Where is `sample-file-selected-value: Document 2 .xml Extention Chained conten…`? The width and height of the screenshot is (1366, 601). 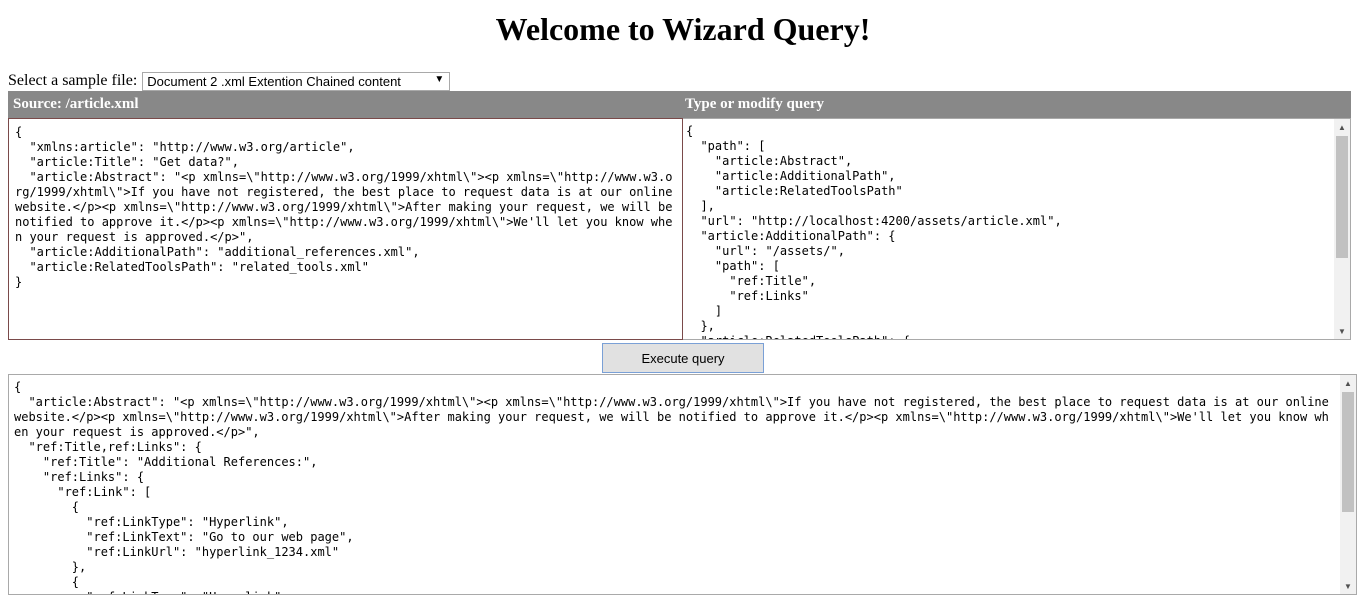
sample-file-selected-value: Document 2 .xml Extention Chained conten… is located at coordinates (274, 81).